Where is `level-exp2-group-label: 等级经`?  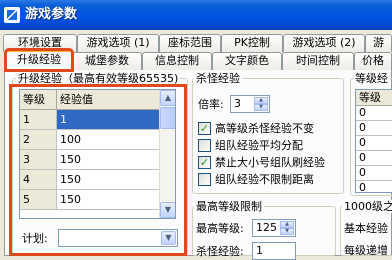 level-exp2-group-label: 等级经 is located at coordinates (371, 78).